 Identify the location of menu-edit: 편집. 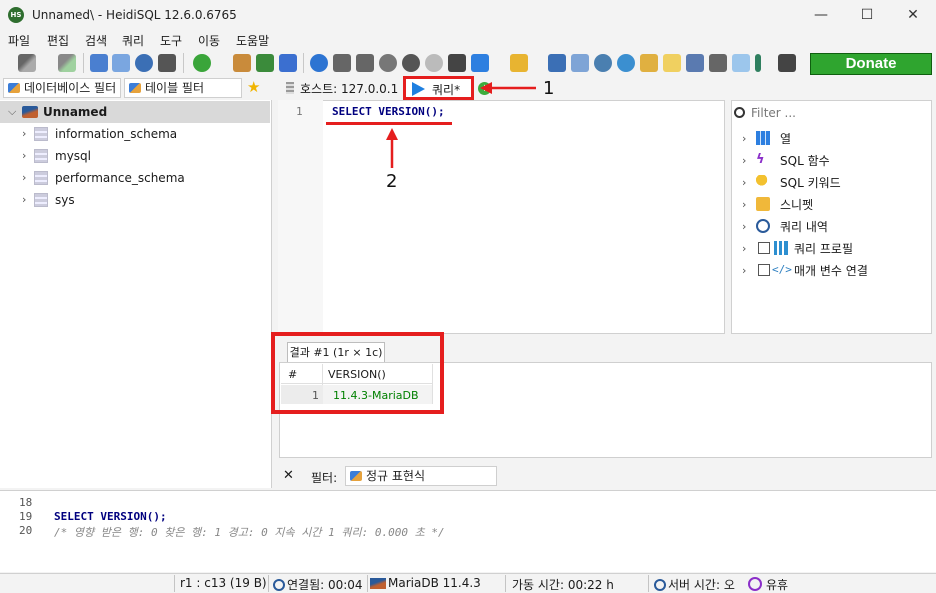
(58, 40).